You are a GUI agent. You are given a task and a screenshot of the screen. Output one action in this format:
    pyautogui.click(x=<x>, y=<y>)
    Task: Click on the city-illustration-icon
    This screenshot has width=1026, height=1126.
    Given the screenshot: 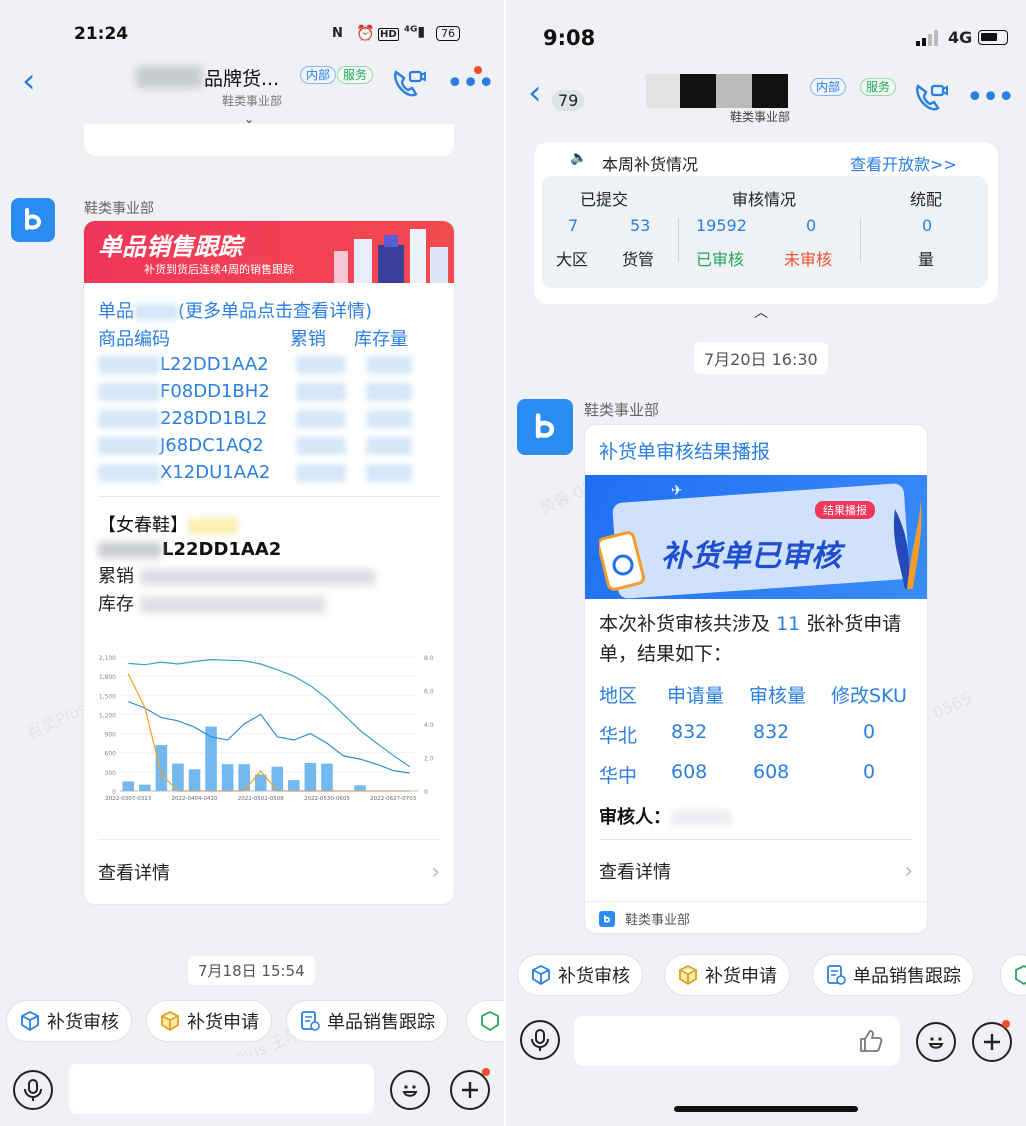 What is the action you would take?
    pyautogui.click(x=391, y=256)
    